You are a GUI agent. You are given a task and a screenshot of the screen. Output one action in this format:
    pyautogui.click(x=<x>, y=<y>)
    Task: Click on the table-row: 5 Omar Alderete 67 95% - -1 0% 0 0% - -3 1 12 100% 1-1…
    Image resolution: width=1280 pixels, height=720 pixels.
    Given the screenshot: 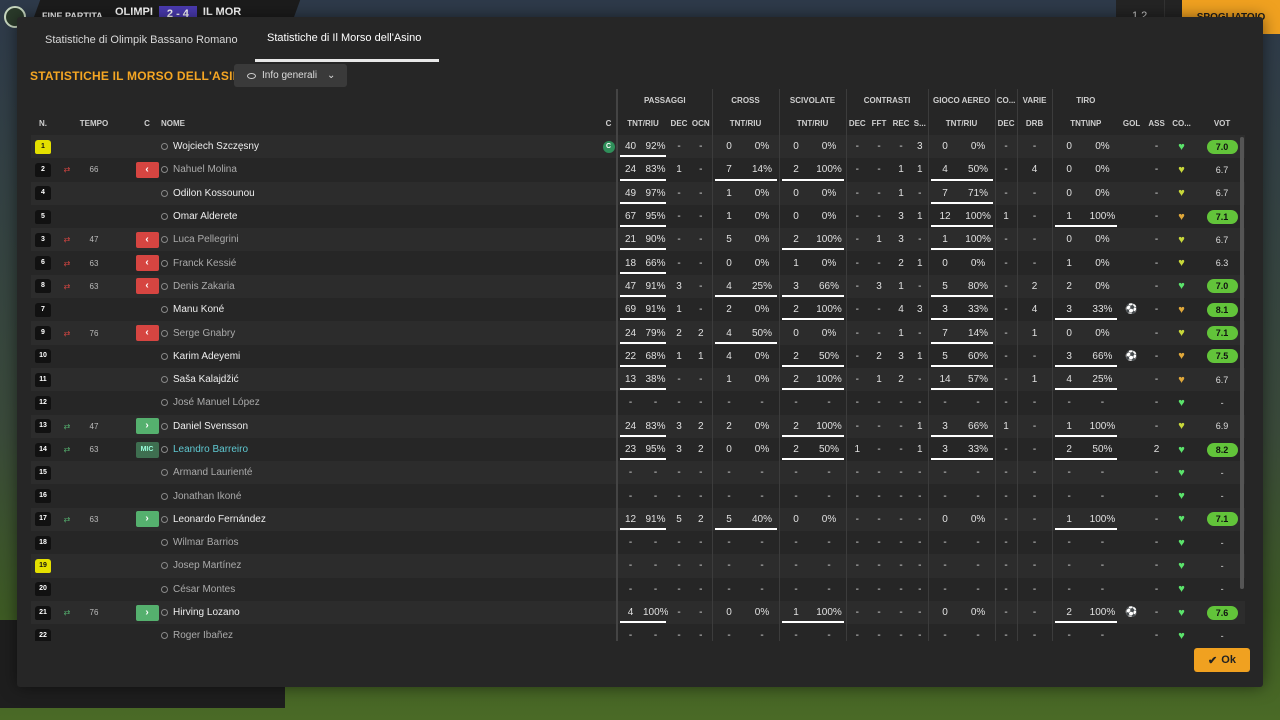 What is the action you would take?
    pyautogui.click(x=638, y=216)
    